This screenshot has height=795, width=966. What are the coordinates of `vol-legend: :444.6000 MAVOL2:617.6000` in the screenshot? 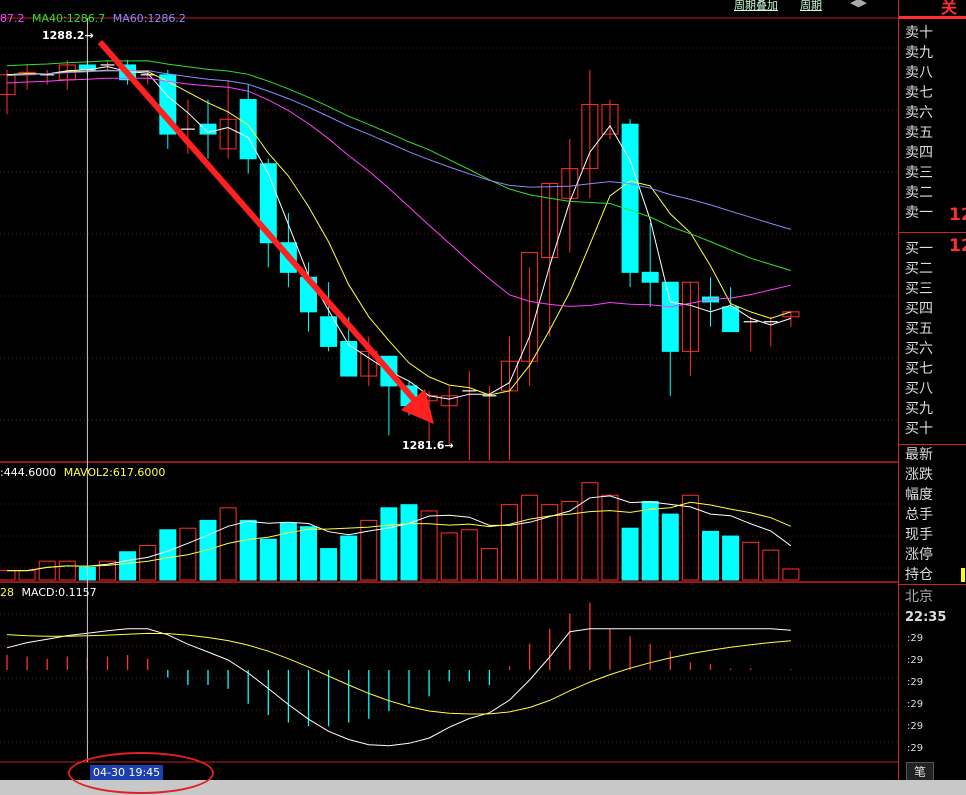 It's located at (82, 472).